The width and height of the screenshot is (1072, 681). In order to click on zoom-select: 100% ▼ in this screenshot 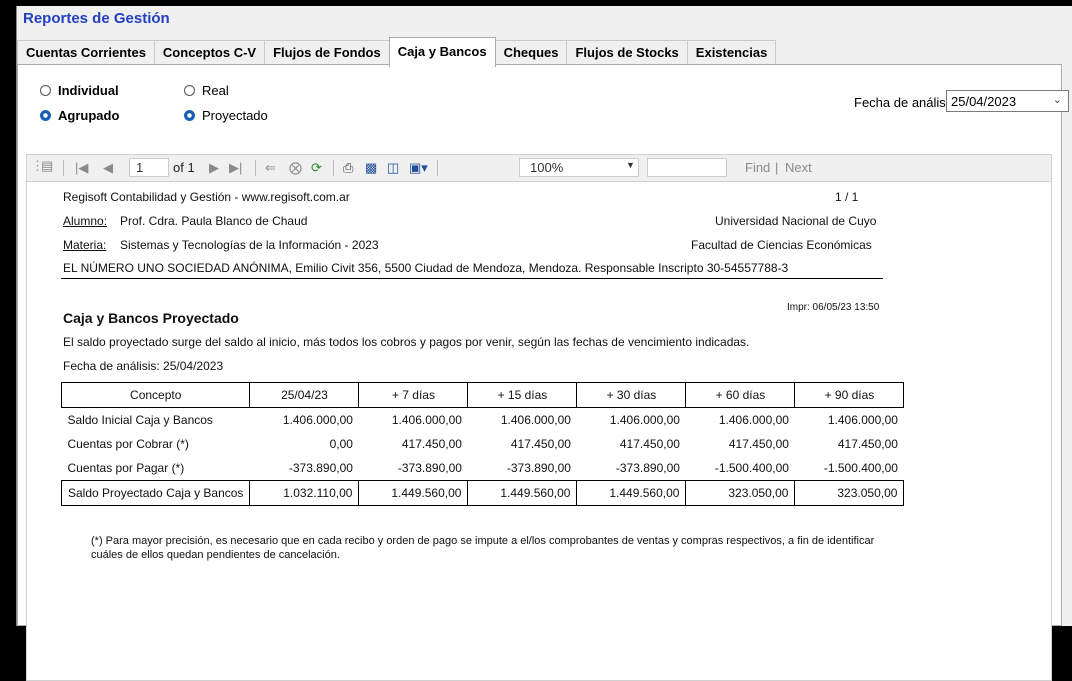, I will do `click(579, 167)`.